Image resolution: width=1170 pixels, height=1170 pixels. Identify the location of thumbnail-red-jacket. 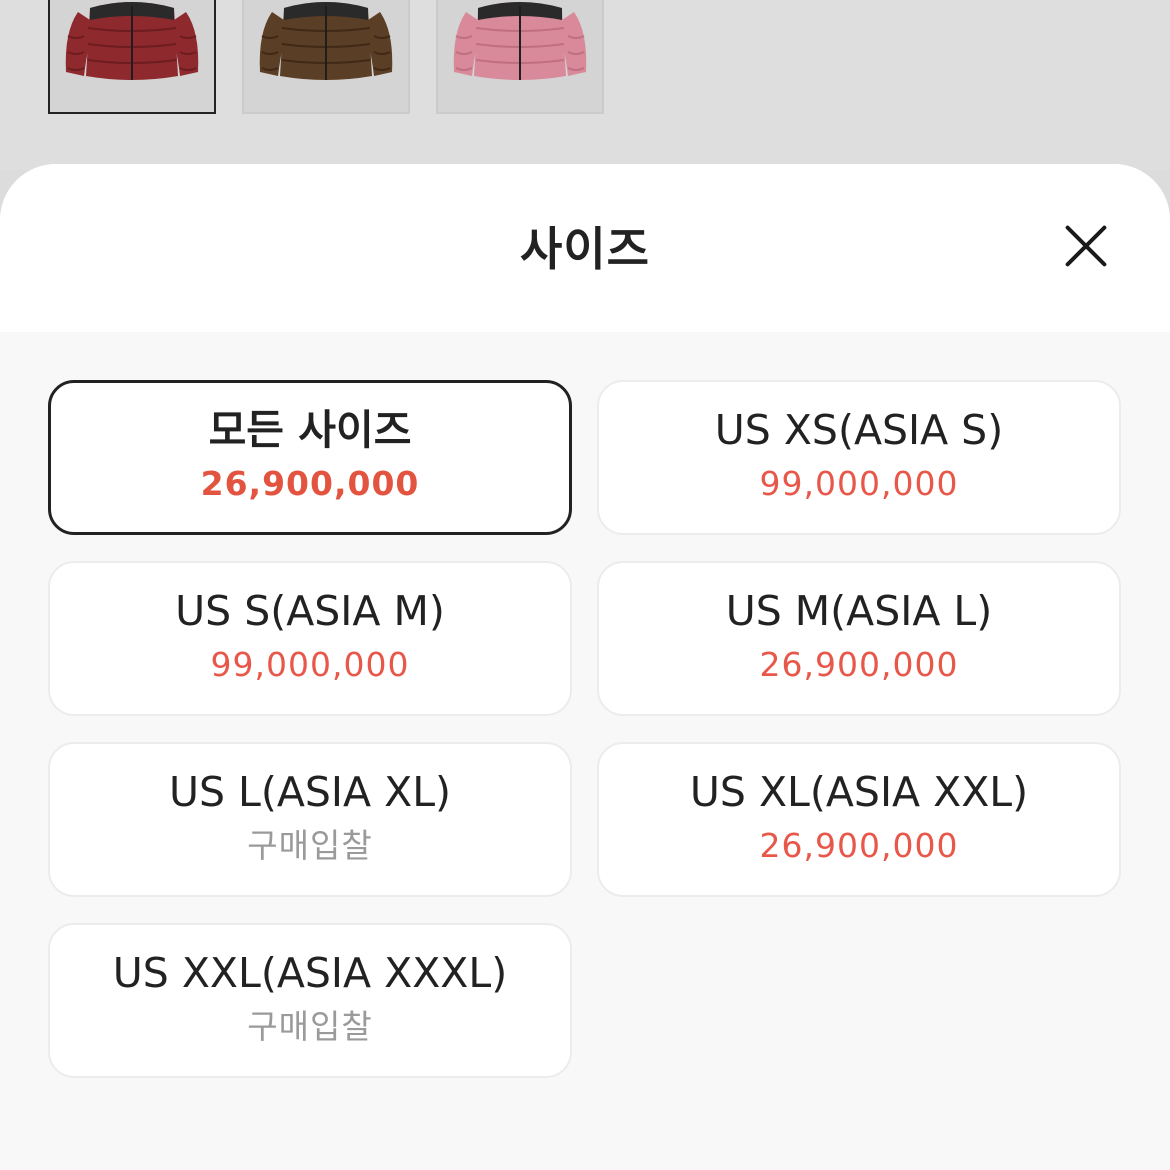
(132, 57).